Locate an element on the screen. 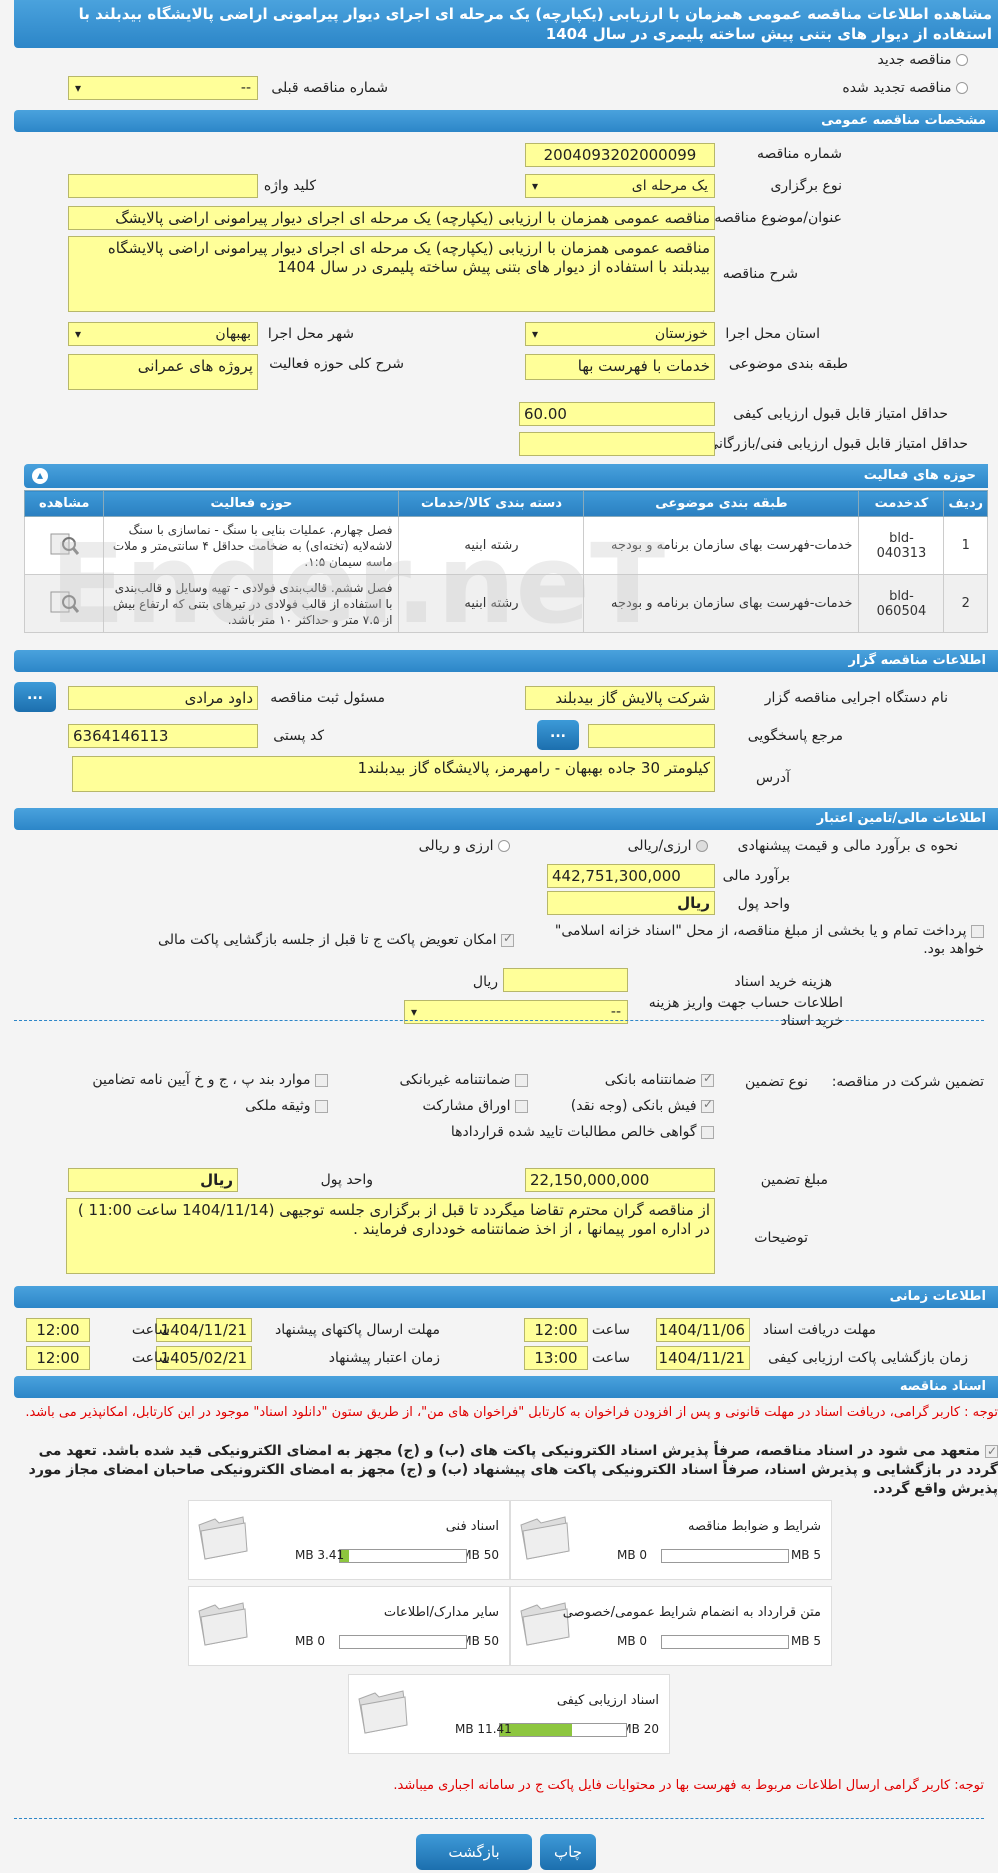 This screenshot has height=1873, width=998. doc-card: اسناد فنی 50 MB 3.41 MB is located at coordinates (349, 1540).